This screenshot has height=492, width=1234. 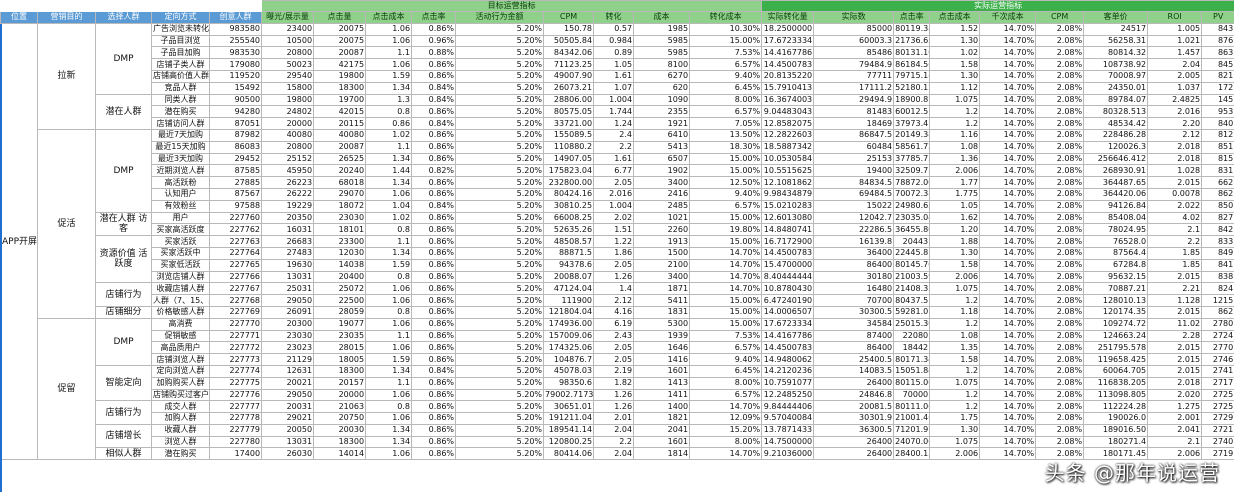 What do you see at coordinates (788, 383) in the screenshot?
I see `data-cell: 10.7591077` at bounding box center [788, 383].